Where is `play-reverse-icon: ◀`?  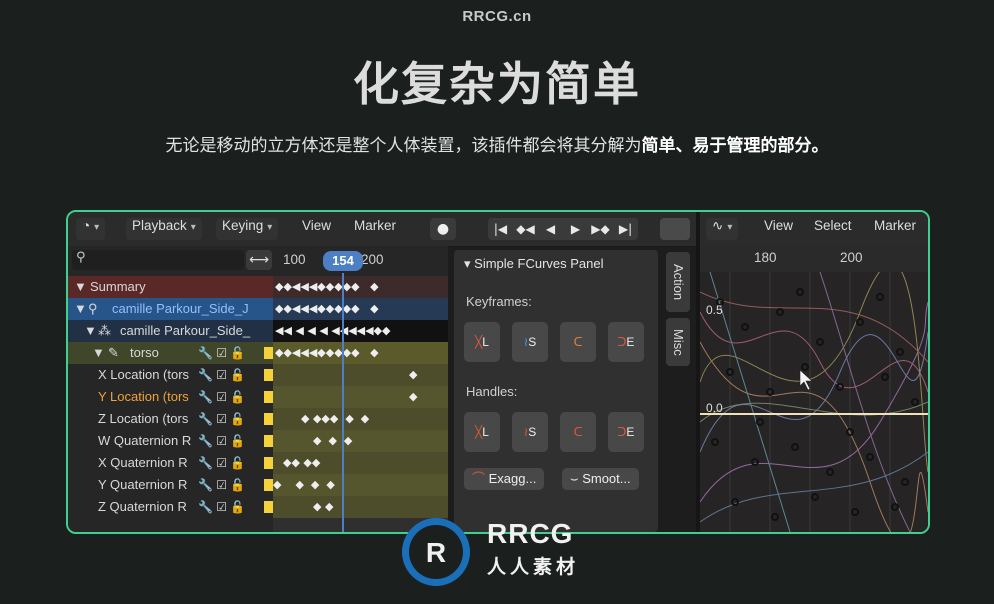 play-reverse-icon: ◀ is located at coordinates (550, 229).